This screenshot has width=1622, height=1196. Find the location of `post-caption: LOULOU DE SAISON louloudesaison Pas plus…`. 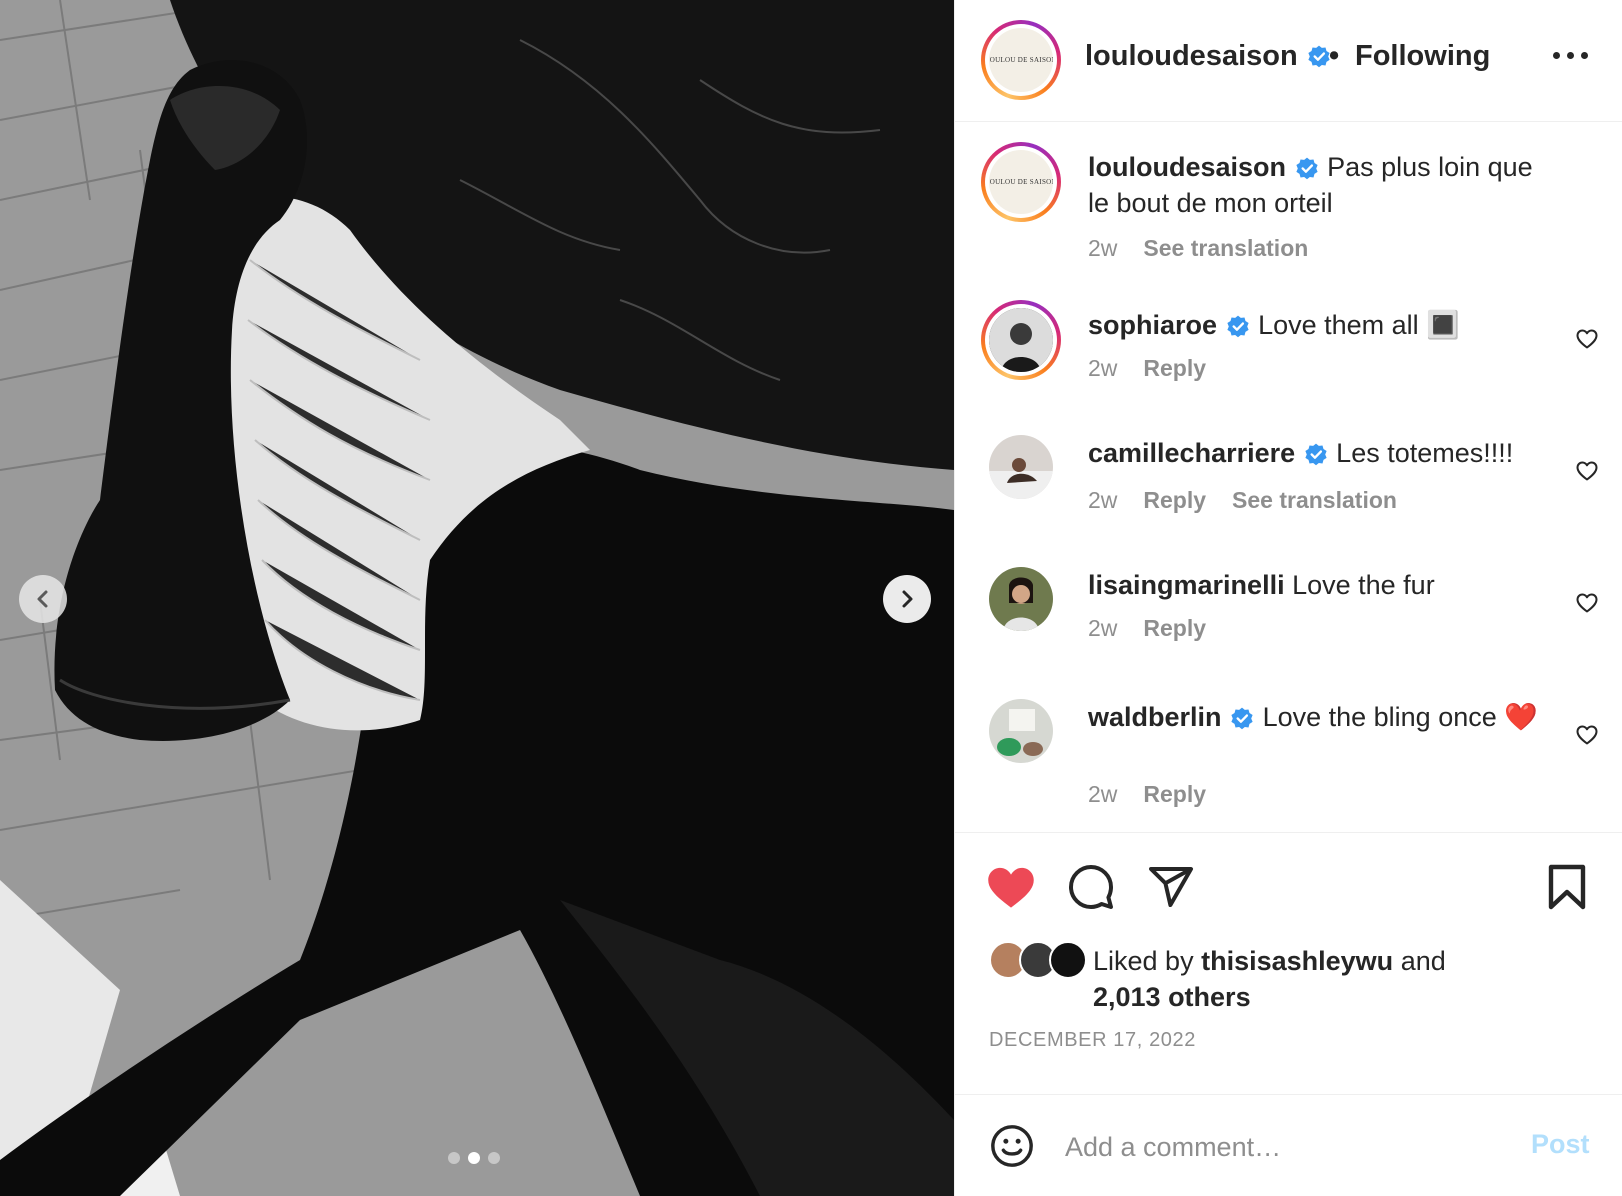

post-caption: LOULOU DE SAISON louloudesaison Pas plus… is located at coordinates (1288, 203).